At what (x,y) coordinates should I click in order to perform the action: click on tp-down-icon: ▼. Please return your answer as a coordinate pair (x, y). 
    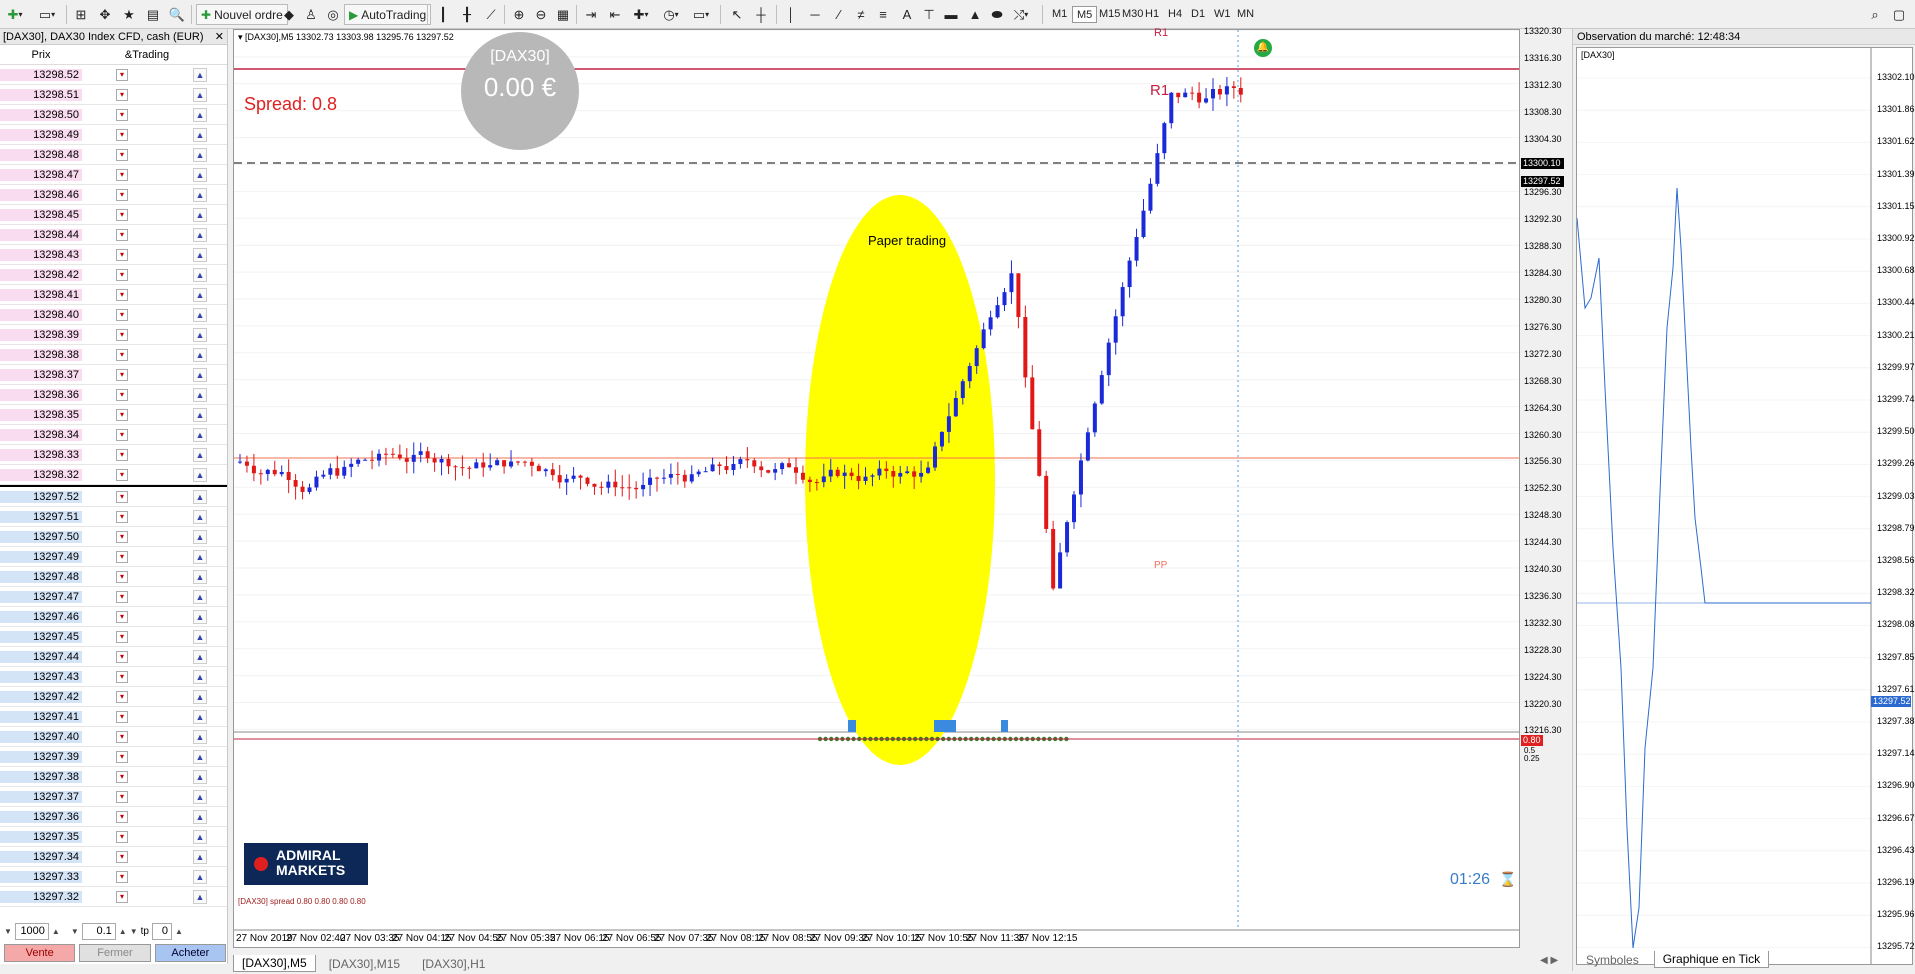
    Looking at the image, I should click on (134, 931).